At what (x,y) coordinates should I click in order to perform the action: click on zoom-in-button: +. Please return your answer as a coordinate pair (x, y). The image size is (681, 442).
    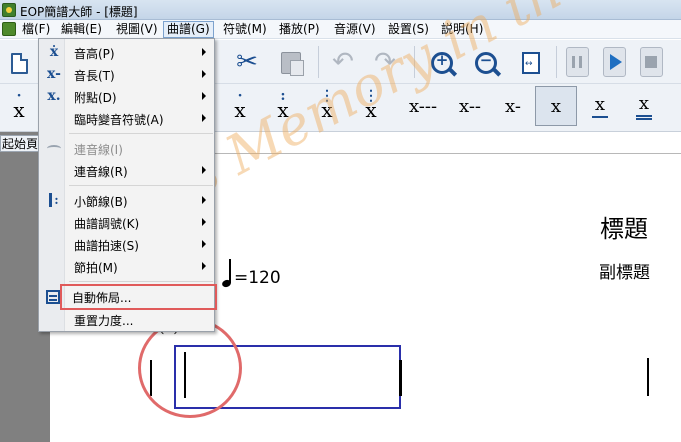
    Looking at the image, I should click on (442, 63).